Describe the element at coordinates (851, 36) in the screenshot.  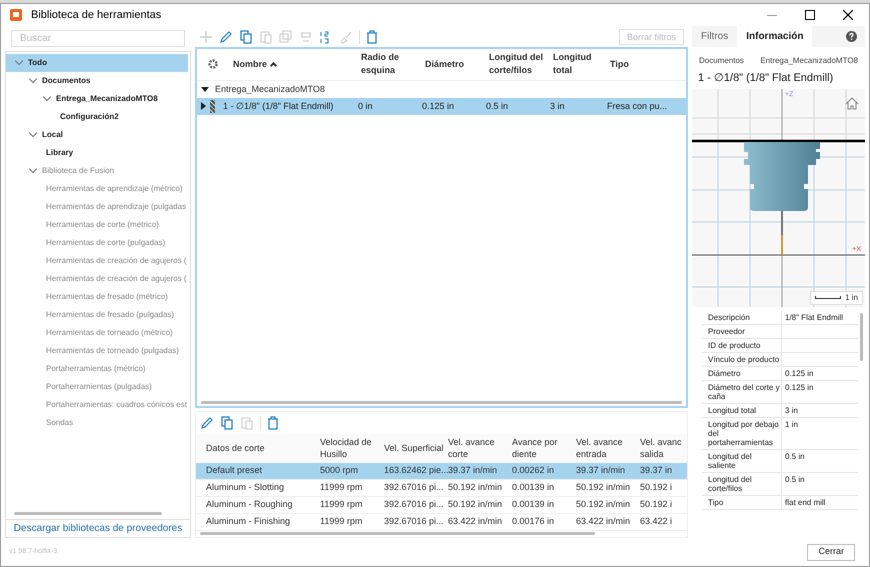
I see `help-icon` at that location.